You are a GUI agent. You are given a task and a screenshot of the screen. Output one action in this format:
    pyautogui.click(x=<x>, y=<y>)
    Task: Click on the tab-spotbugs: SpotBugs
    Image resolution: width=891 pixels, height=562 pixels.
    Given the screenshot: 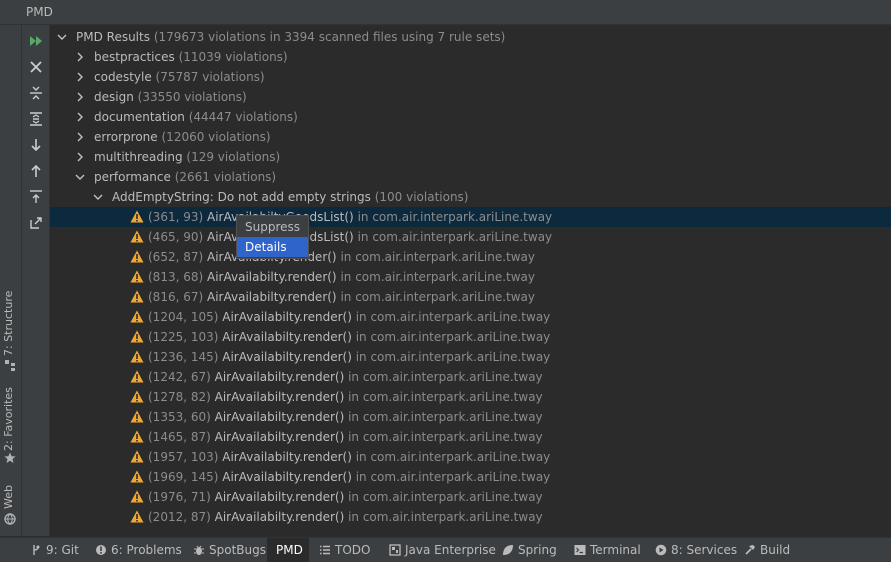 What is the action you would take?
    pyautogui.click(x=226, y=550)
    